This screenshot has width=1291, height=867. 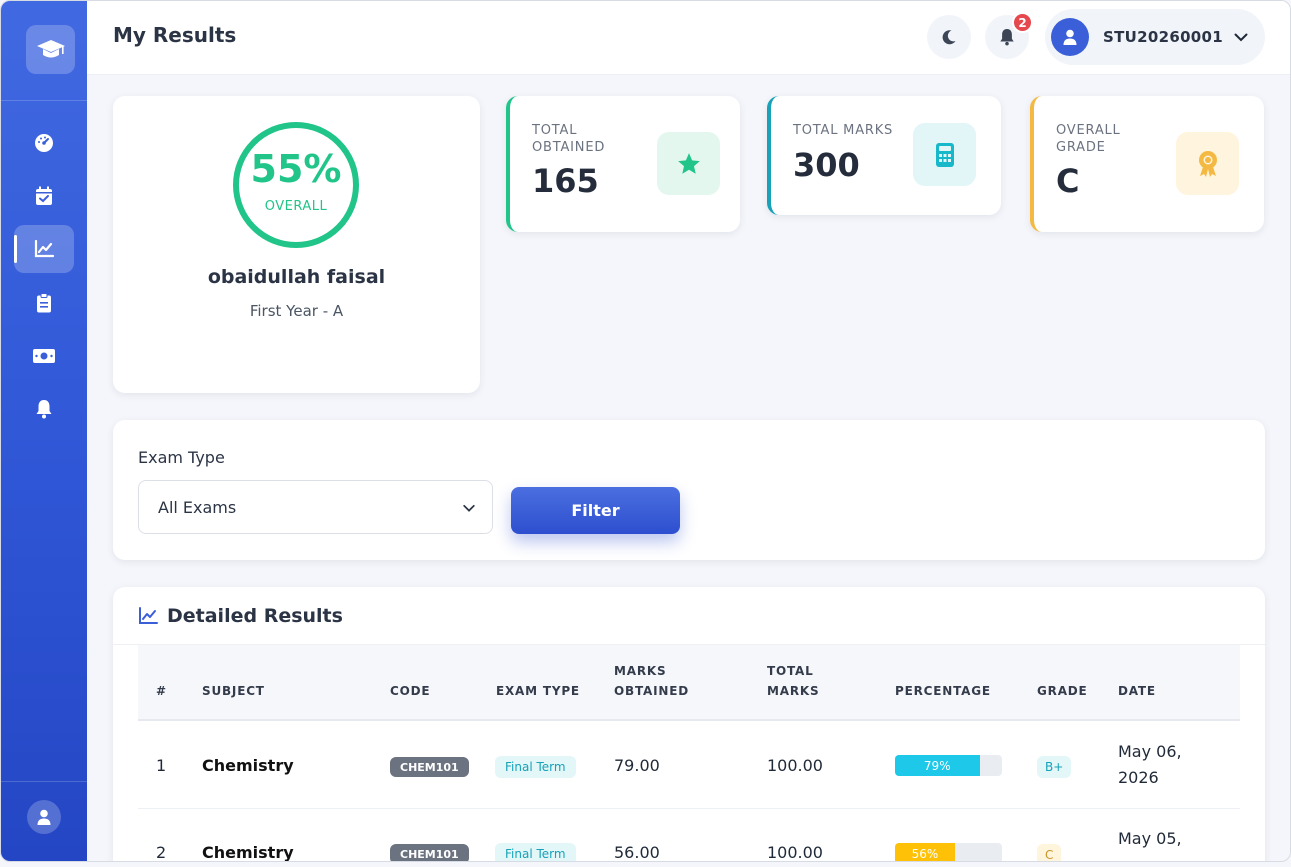 I want to click on gauge-icon, so click(x=44, y=143).